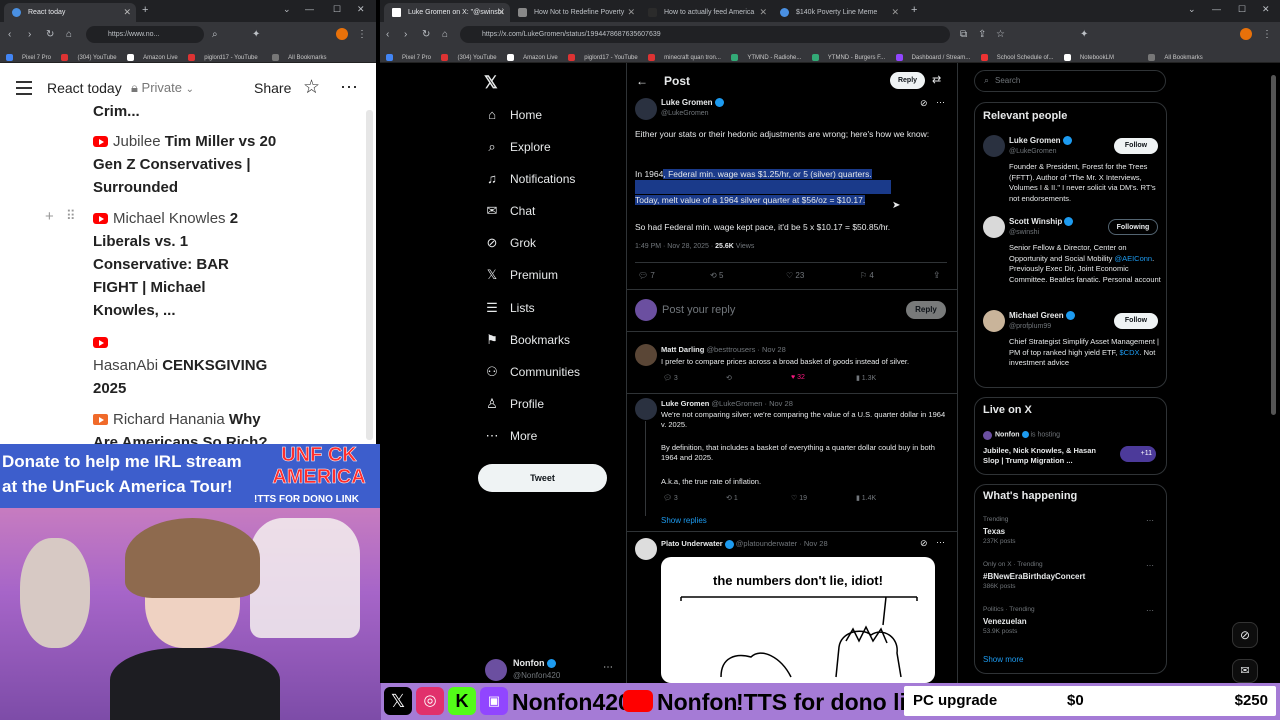 This screenshot has width=1280, height=720. Describe the element at coordinates (798, 377) in the screenshot. I see `like-count: ♥ 32` at that location.